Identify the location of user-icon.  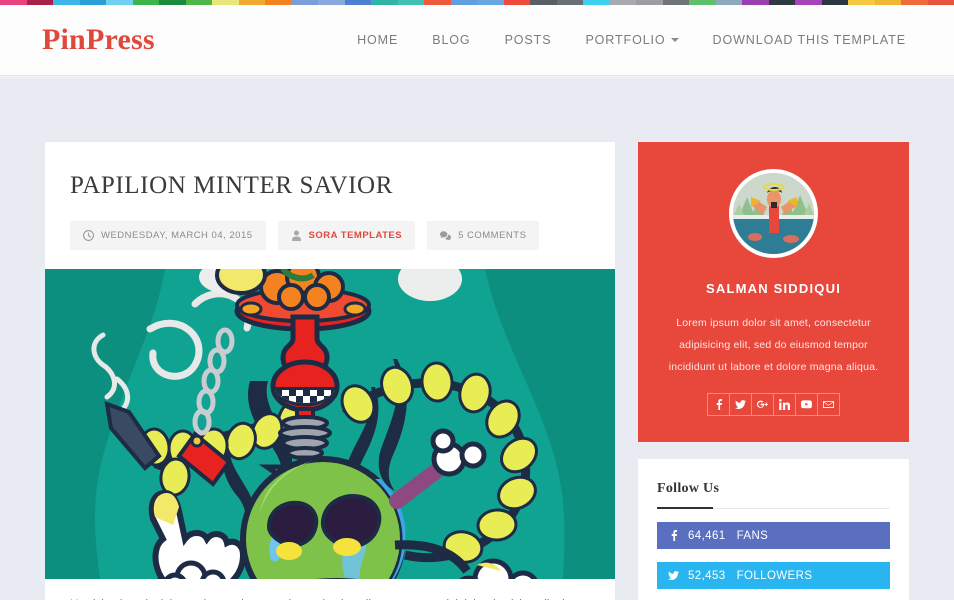
(296, 235).